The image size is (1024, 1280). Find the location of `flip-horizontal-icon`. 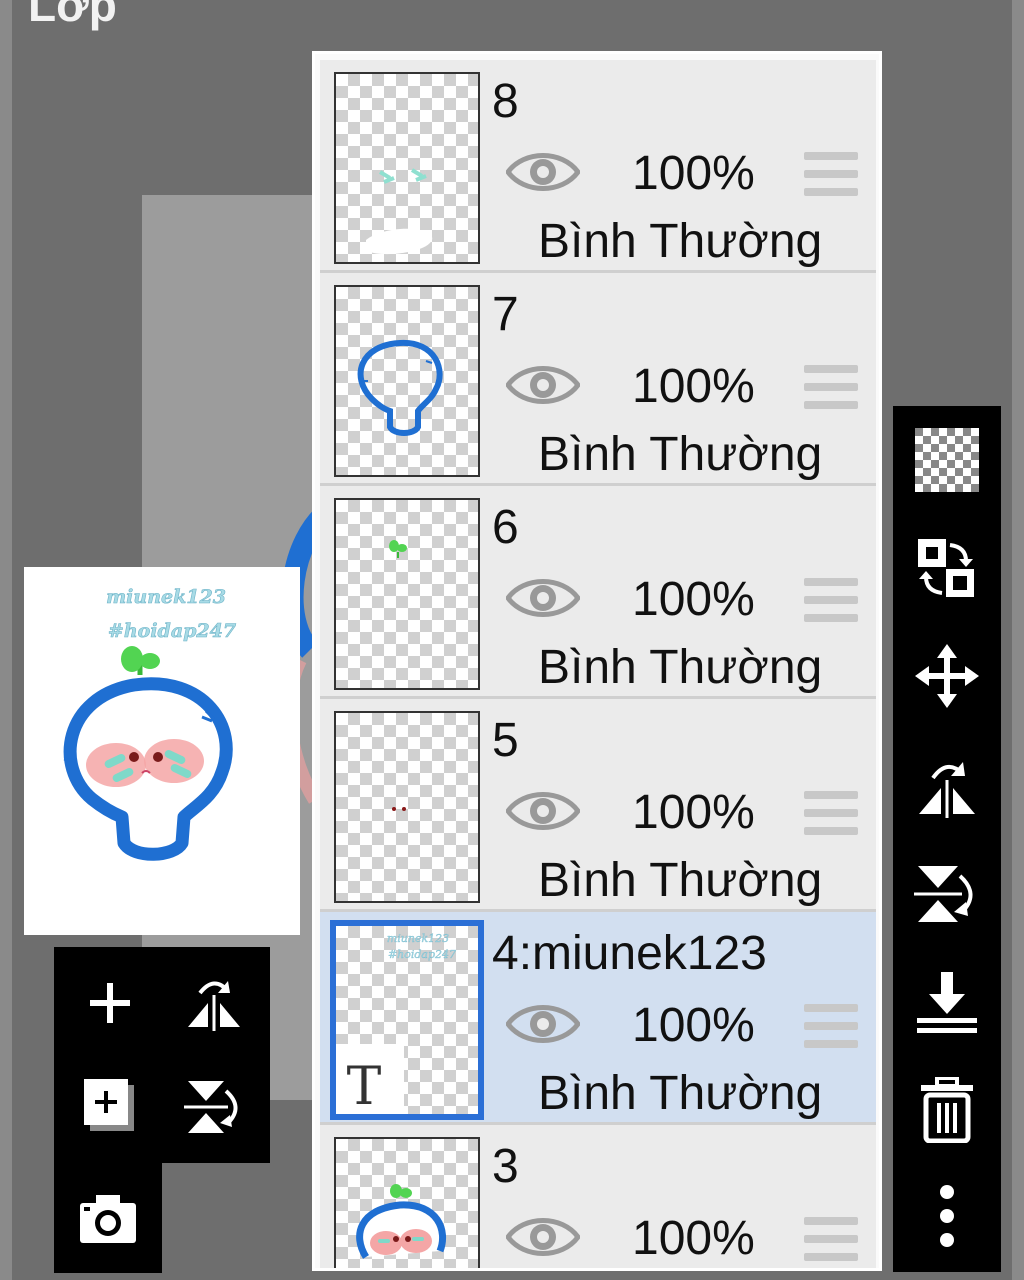

flip-horizontal-icon is located at coordinates (214, 1003).